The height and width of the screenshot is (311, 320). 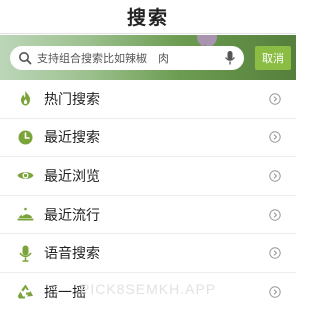 What do you see at coordinates (72, 254) in the screenshot?
I see `menu-item-label: 语音搜索` at bounding box center [72, 254].